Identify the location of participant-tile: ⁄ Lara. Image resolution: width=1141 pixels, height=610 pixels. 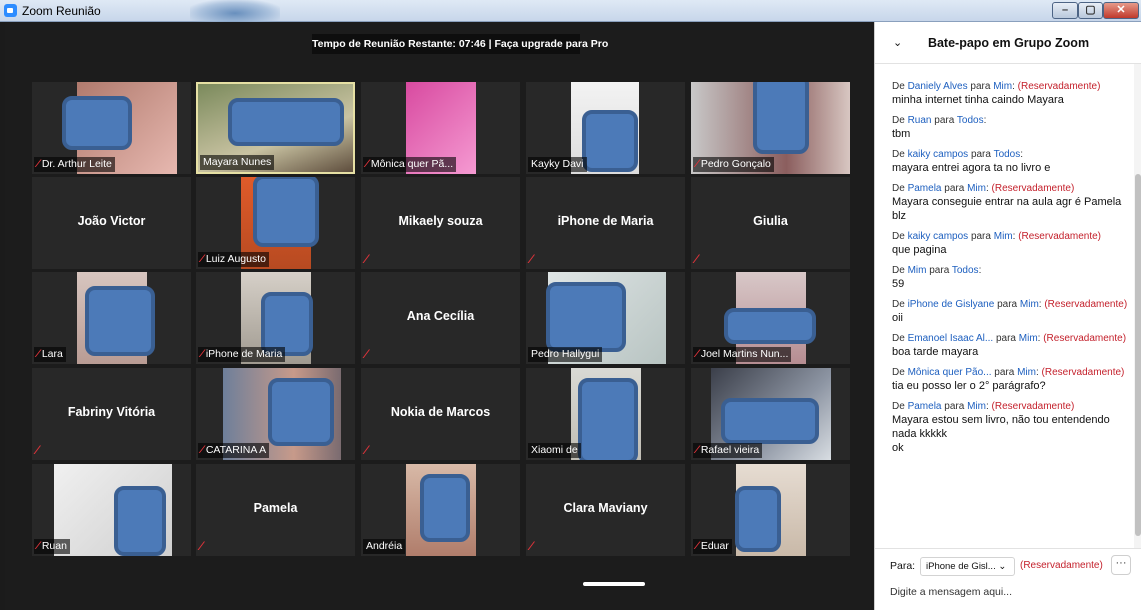
(111, 318).